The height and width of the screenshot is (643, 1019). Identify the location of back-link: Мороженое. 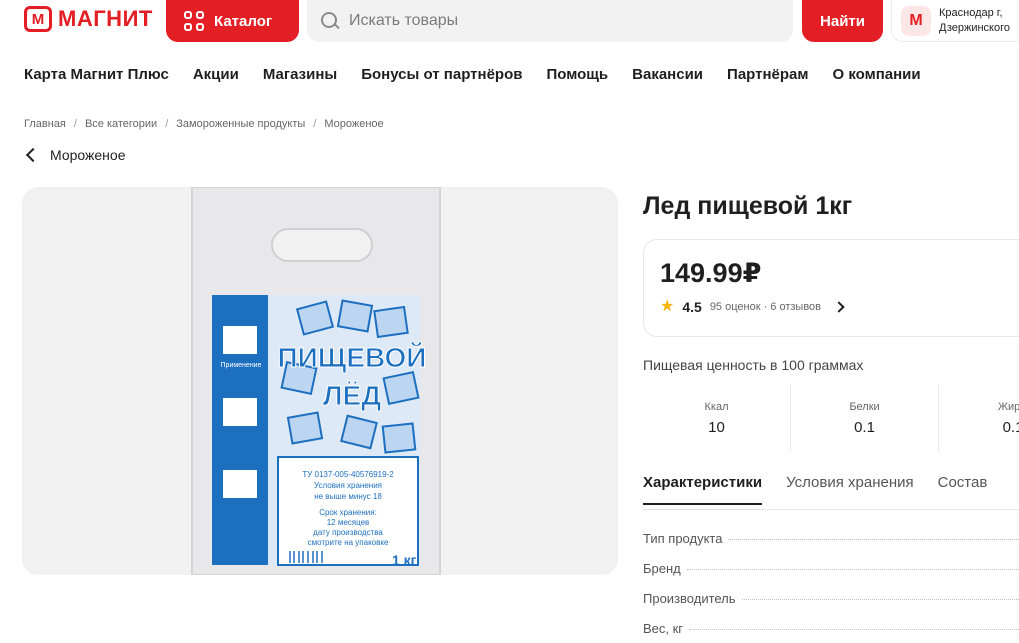
(74, 155).